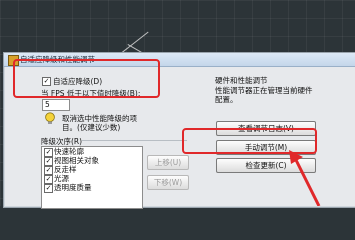 This screenshot has height=240, width=355. I want to click on right-group-title: 硬件和性能调节, so click(241, 80).